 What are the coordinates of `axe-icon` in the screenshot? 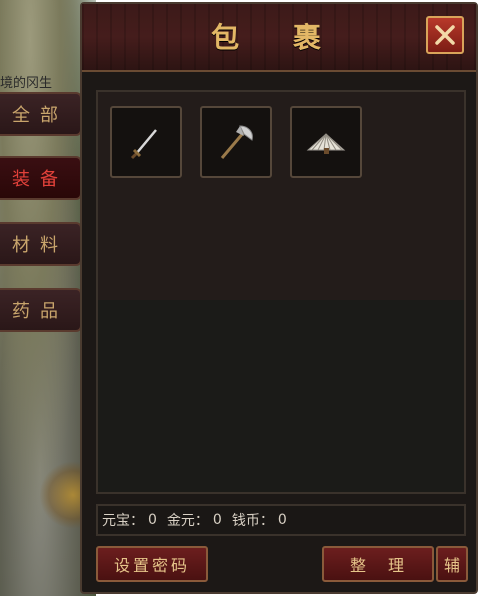 It's located at (236, 142).